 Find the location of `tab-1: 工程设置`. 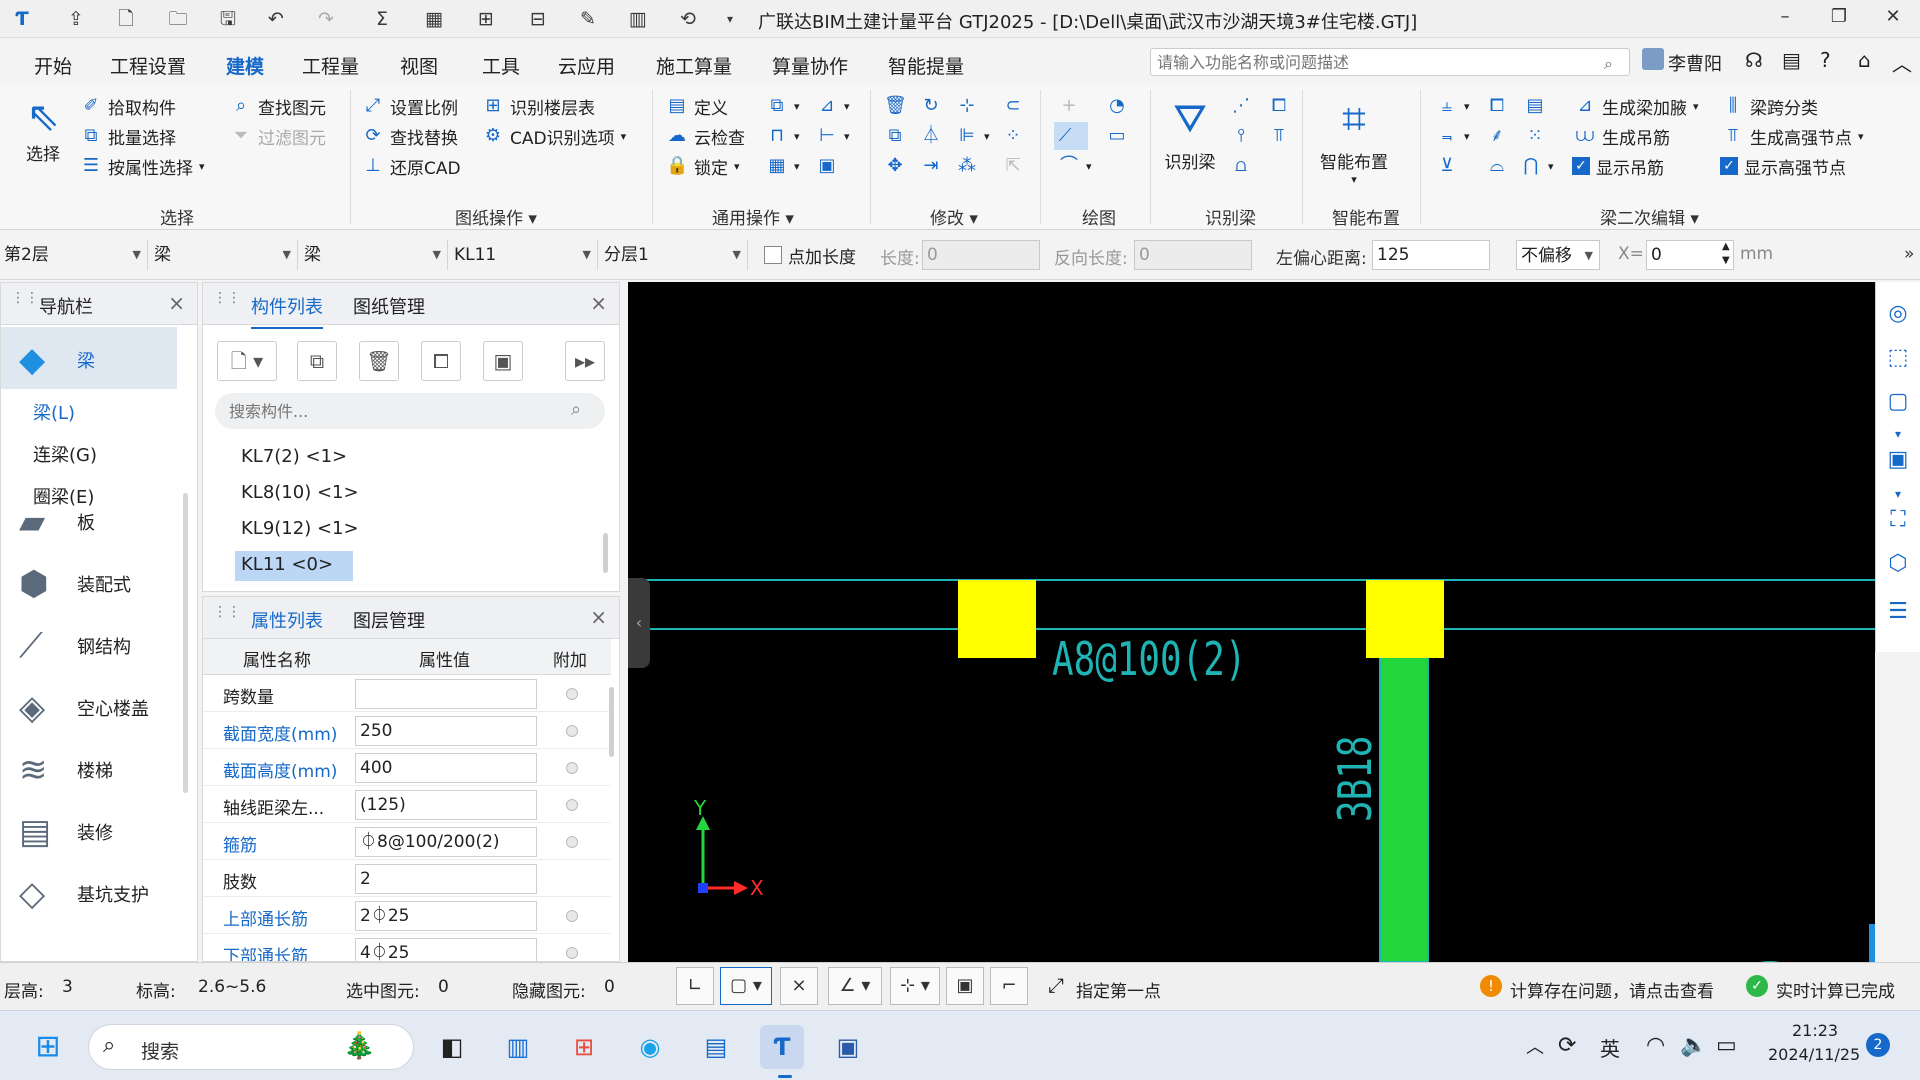

tab-1: 工程设置 is located at coordinates (148, 65).